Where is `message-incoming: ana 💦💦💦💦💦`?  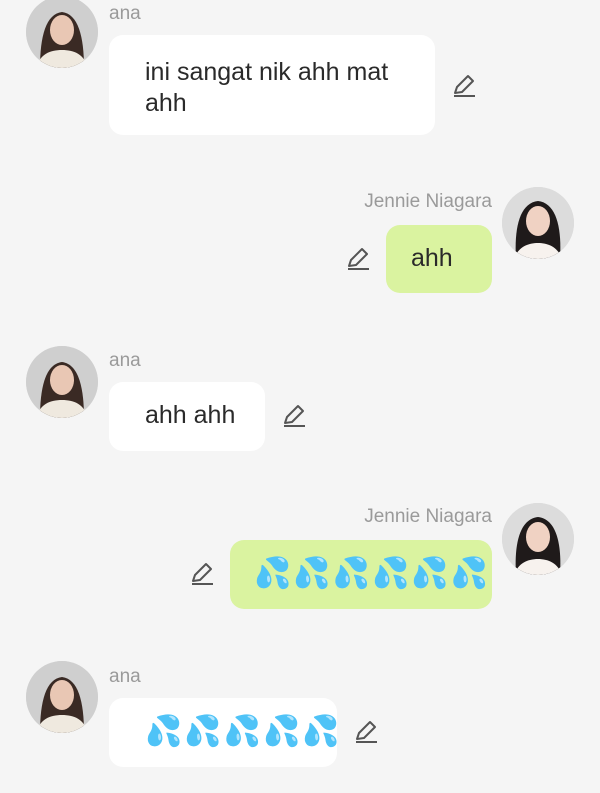 message-incoming: ana 💦💦💦💦💦 is located at coordinates (300, 715).